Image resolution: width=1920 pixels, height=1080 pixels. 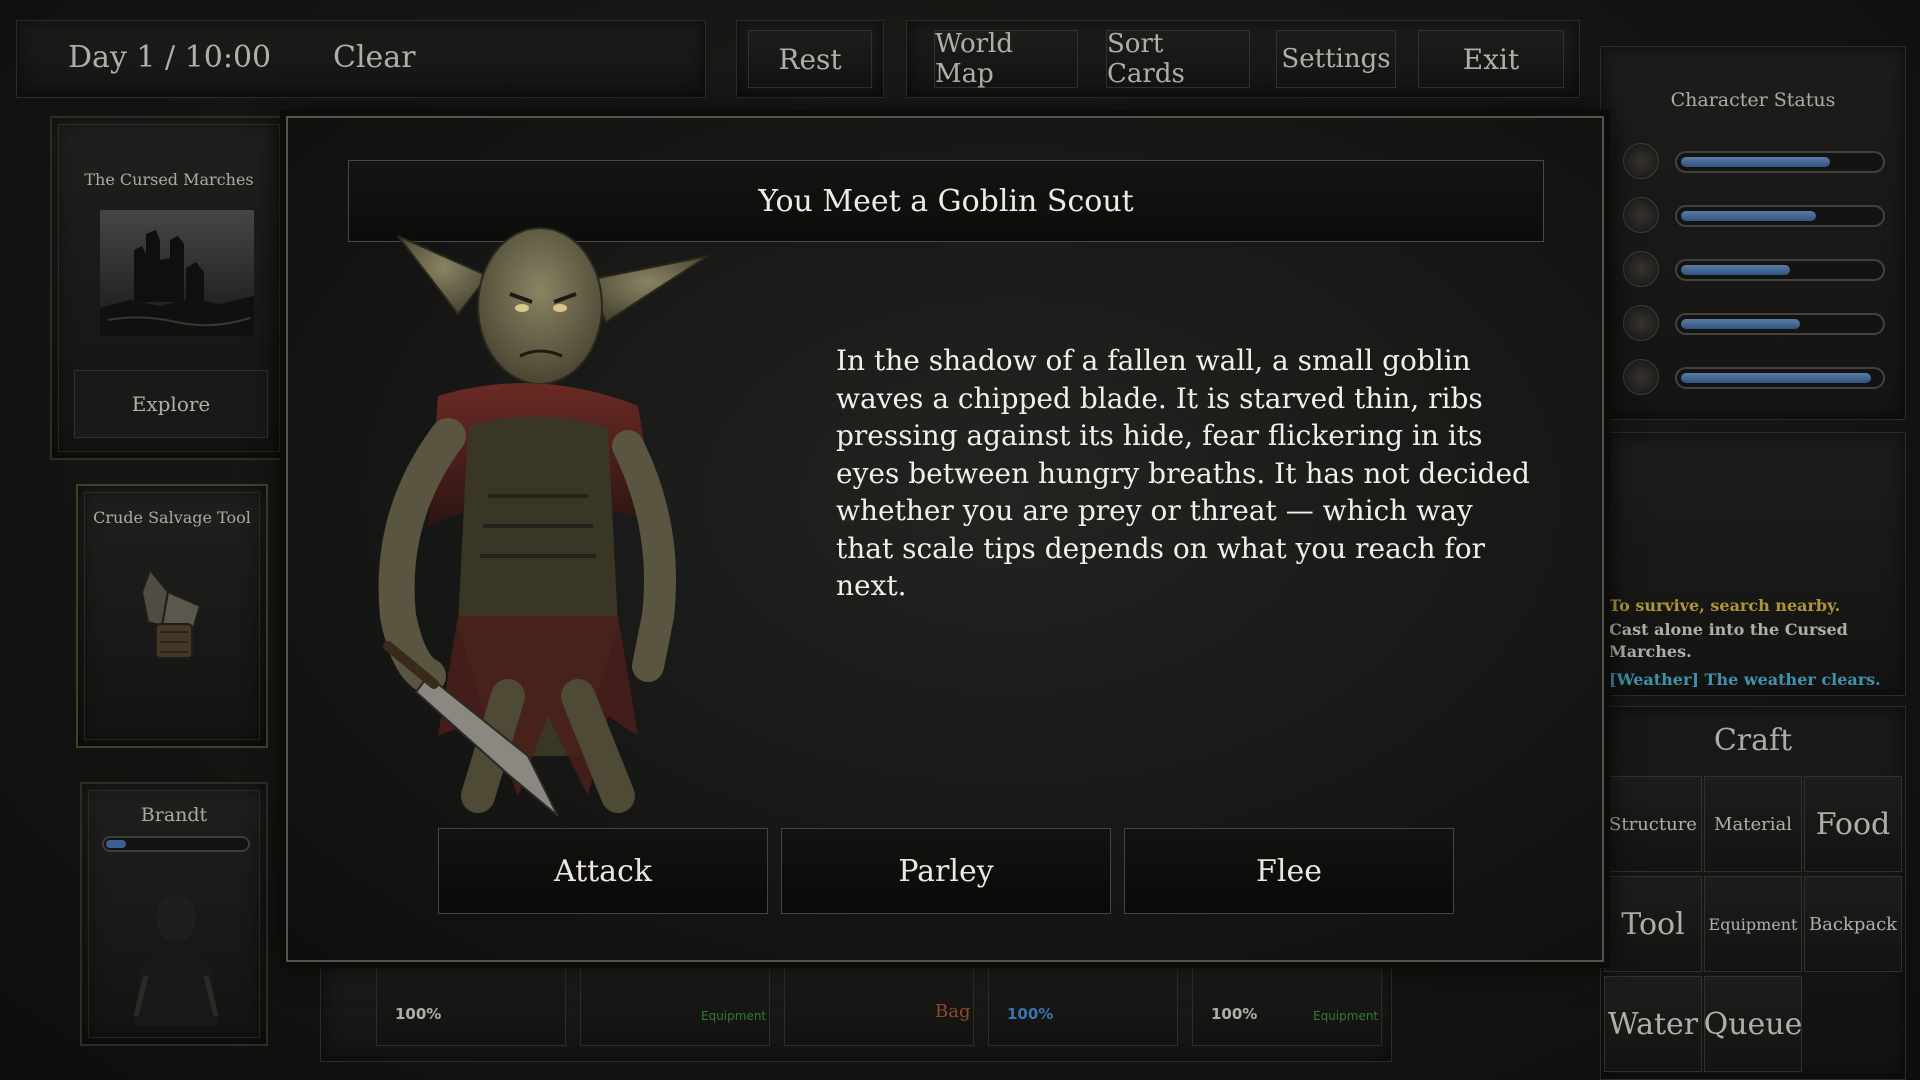 What do you see at coordinates (1753, 824) in the screenshot?
I see `craft-material-button: Material` at bounding box center [1753, 824].